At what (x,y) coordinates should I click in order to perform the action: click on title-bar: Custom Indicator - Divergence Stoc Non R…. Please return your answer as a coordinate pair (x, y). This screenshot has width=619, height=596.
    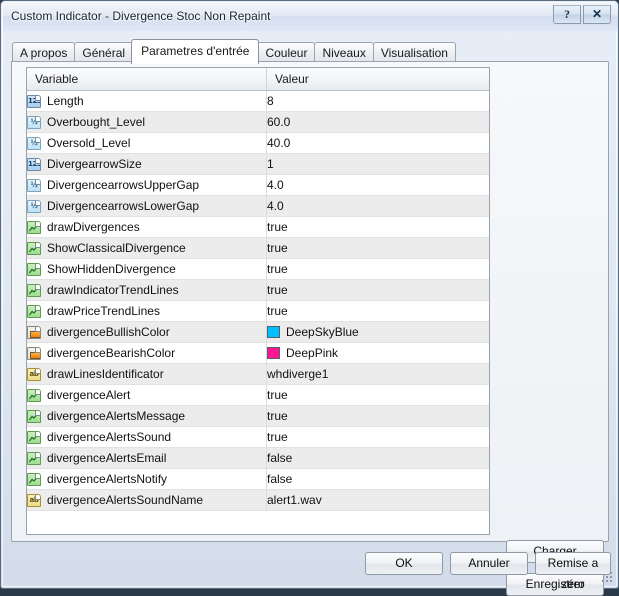
    Looking at the image, I should click on (310, 17).